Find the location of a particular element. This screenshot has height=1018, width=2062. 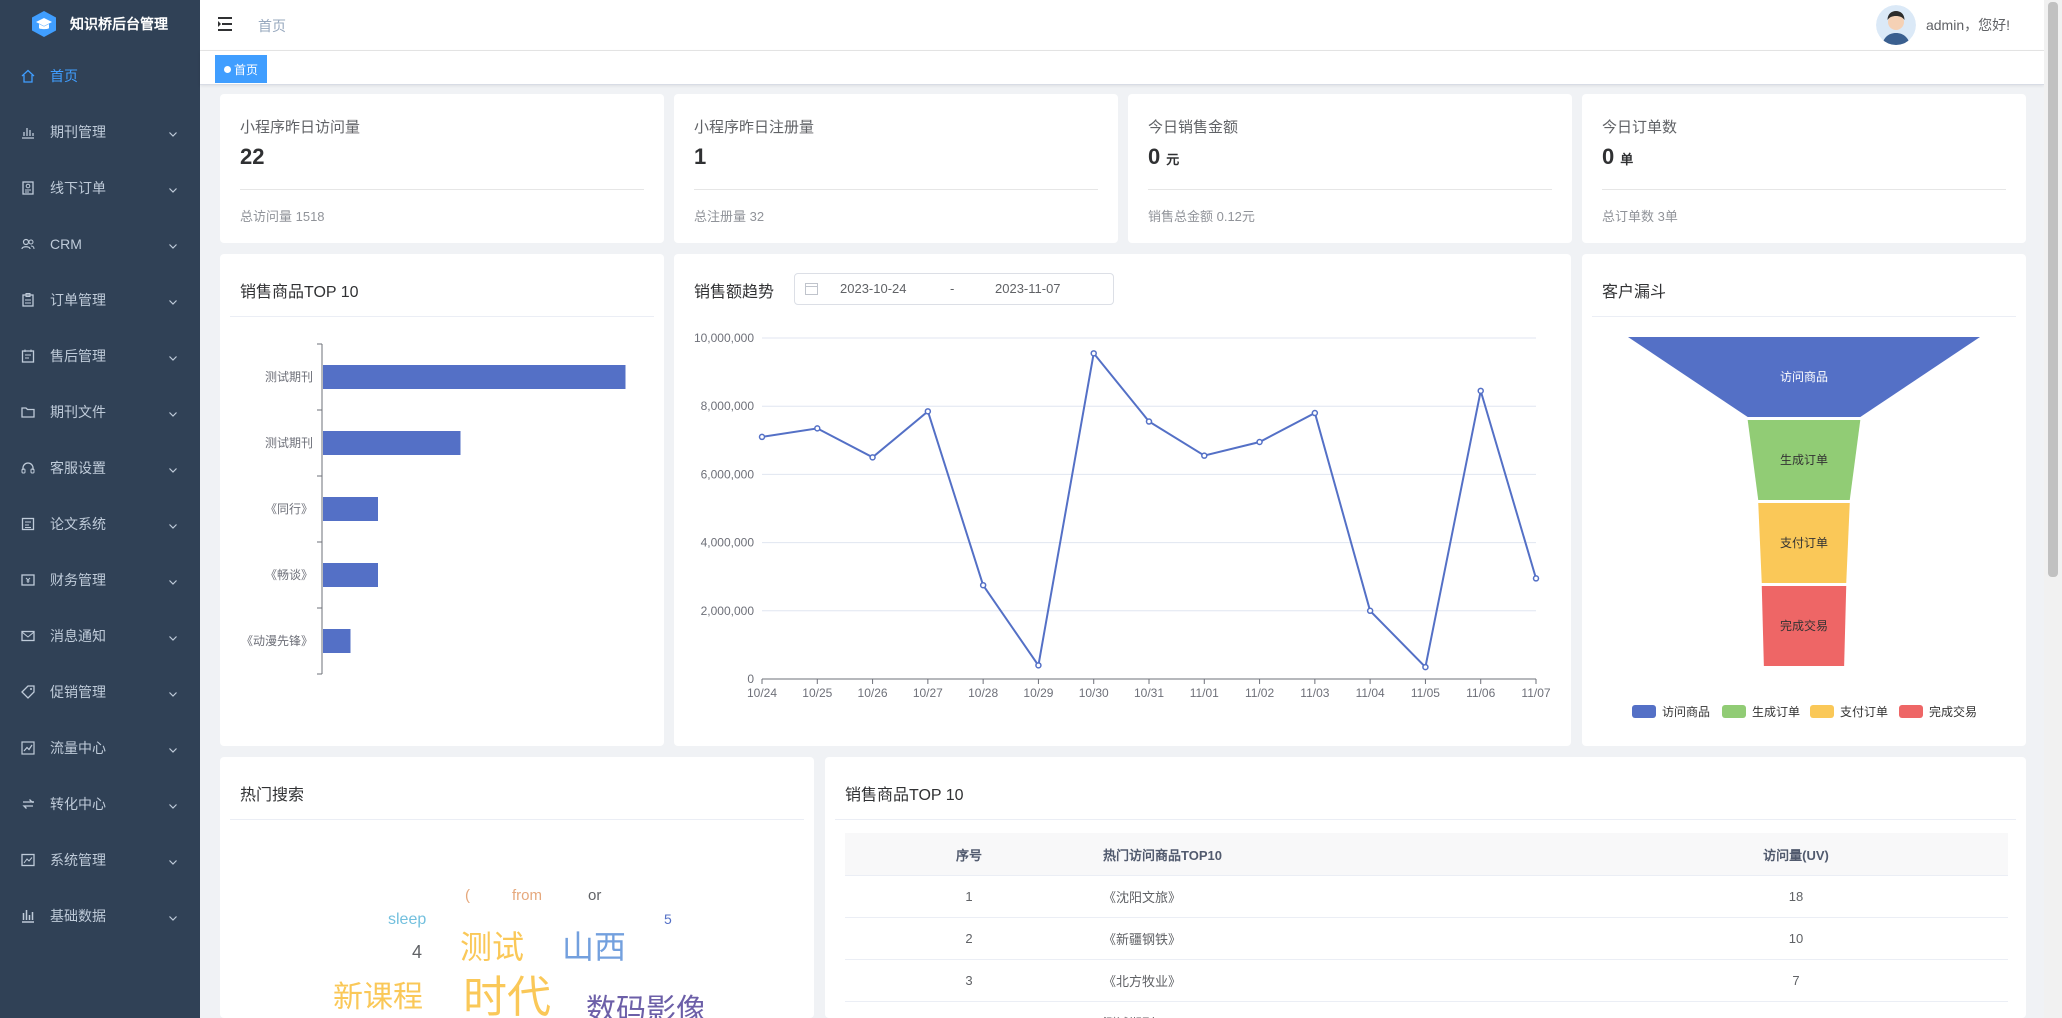

sidebar-item-14: 系统管理 is located at coordinates (100, 860).